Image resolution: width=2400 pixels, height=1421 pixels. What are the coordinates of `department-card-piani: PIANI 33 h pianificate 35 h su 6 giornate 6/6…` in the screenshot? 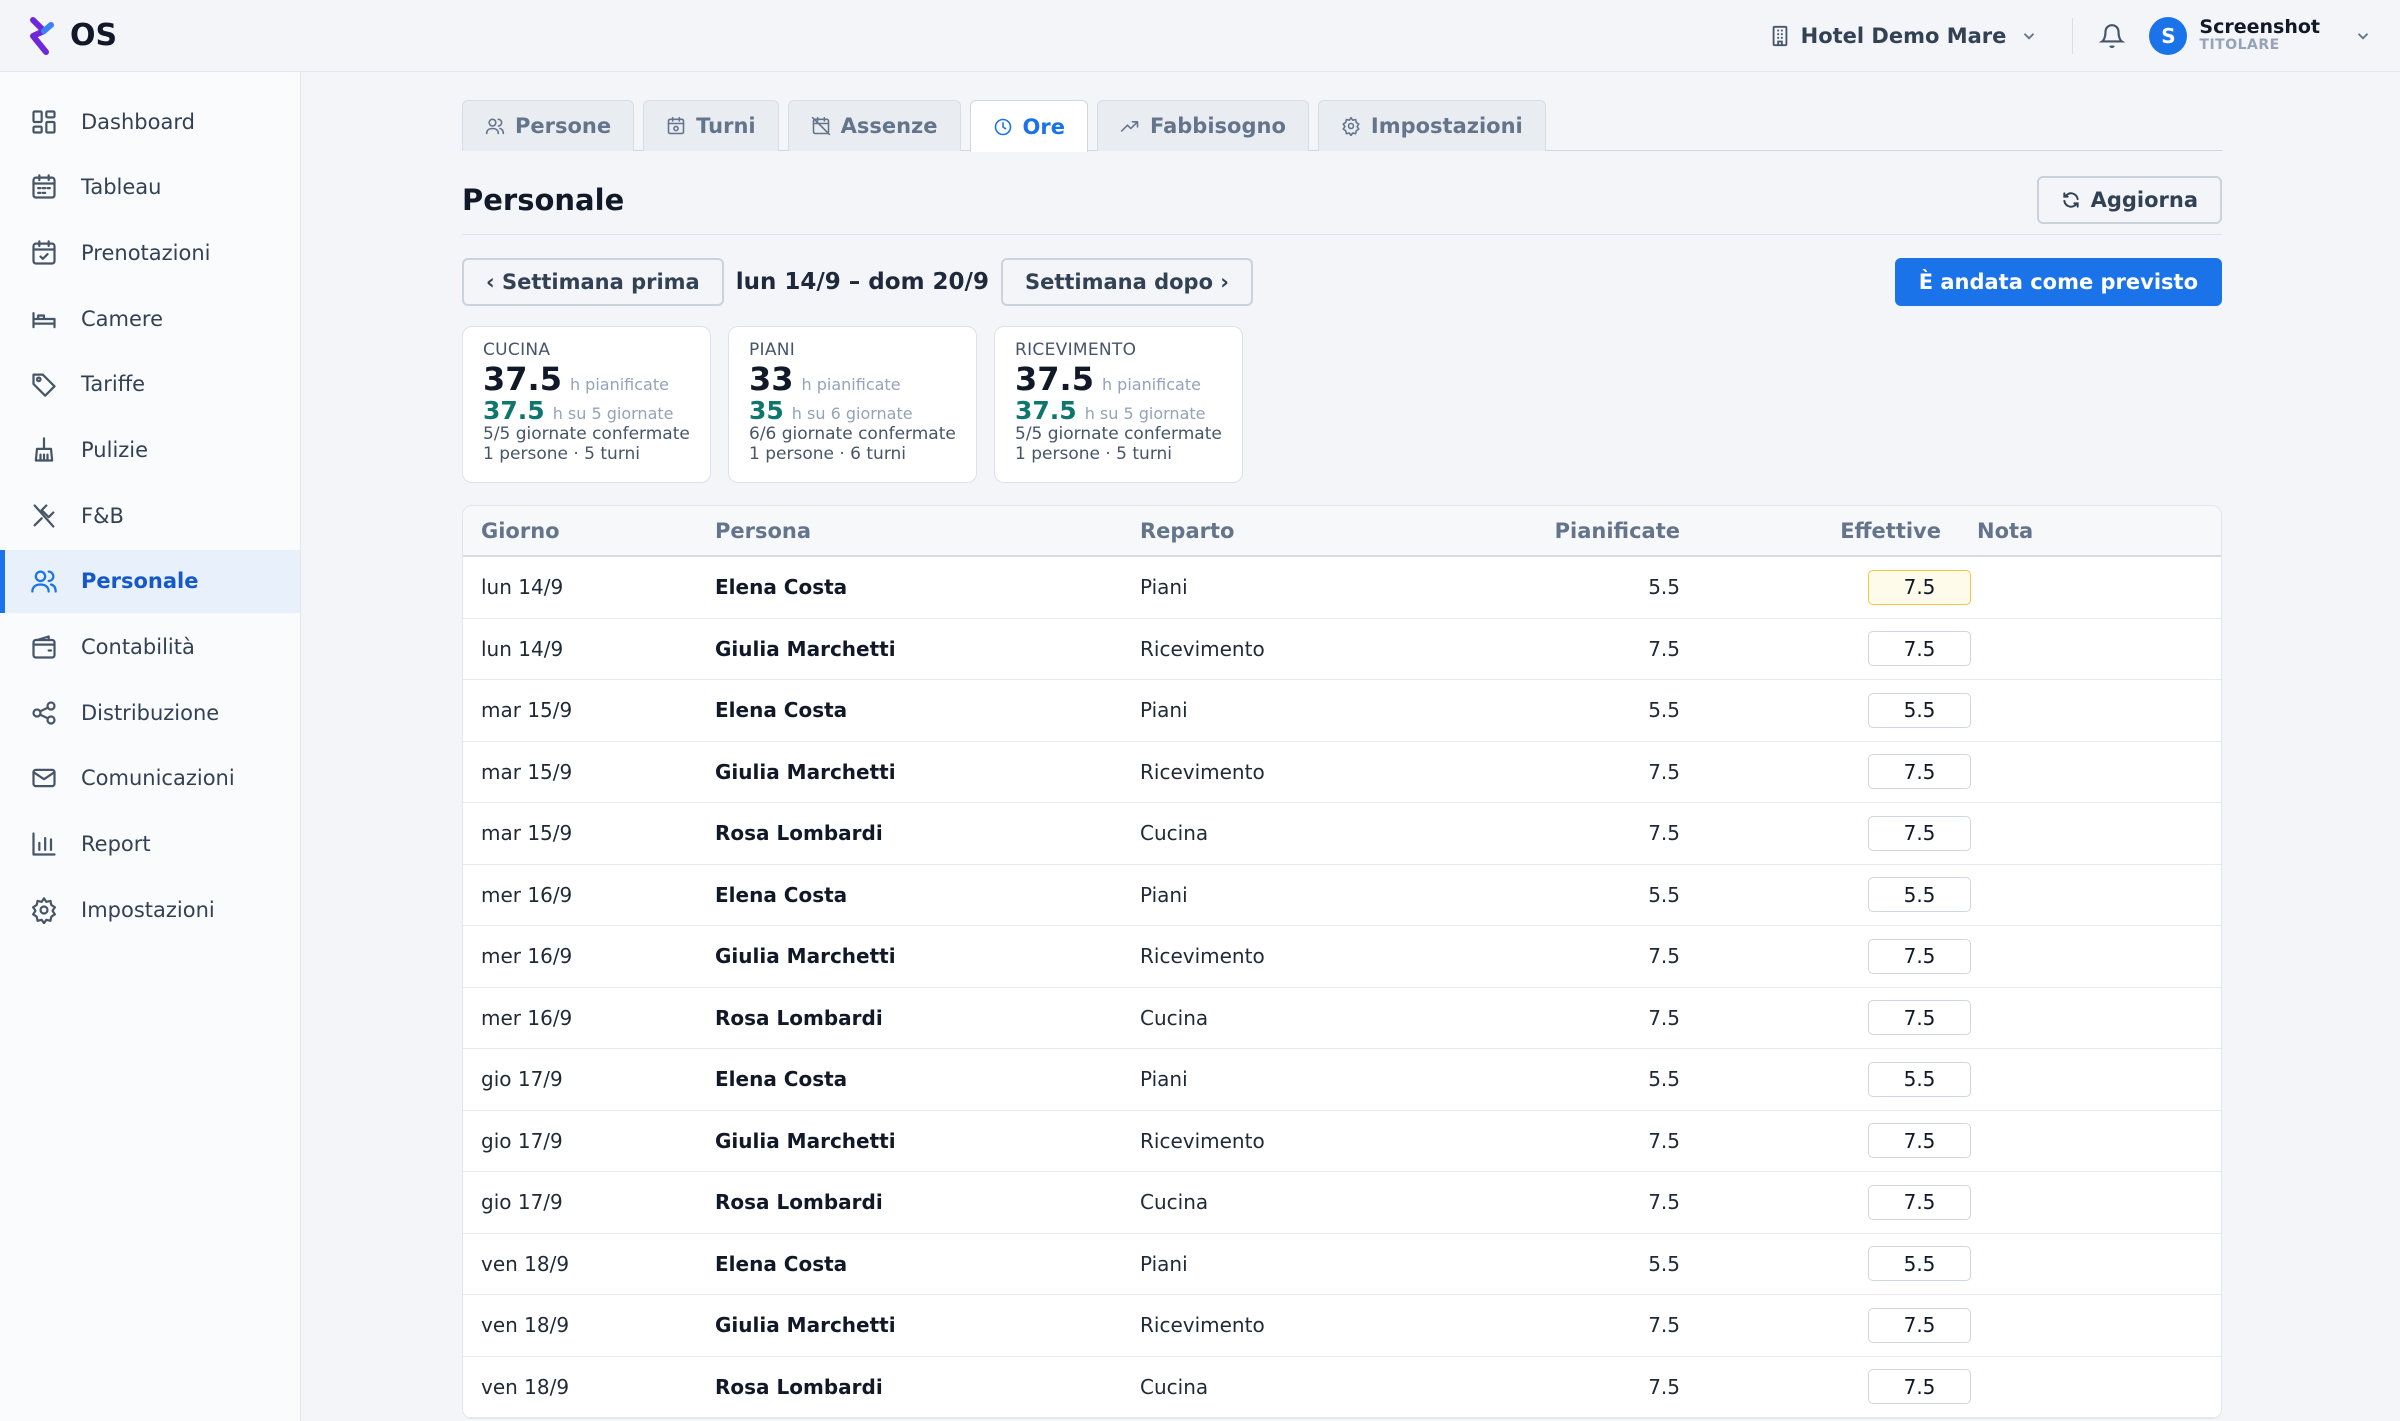 It's located at (852, 404).